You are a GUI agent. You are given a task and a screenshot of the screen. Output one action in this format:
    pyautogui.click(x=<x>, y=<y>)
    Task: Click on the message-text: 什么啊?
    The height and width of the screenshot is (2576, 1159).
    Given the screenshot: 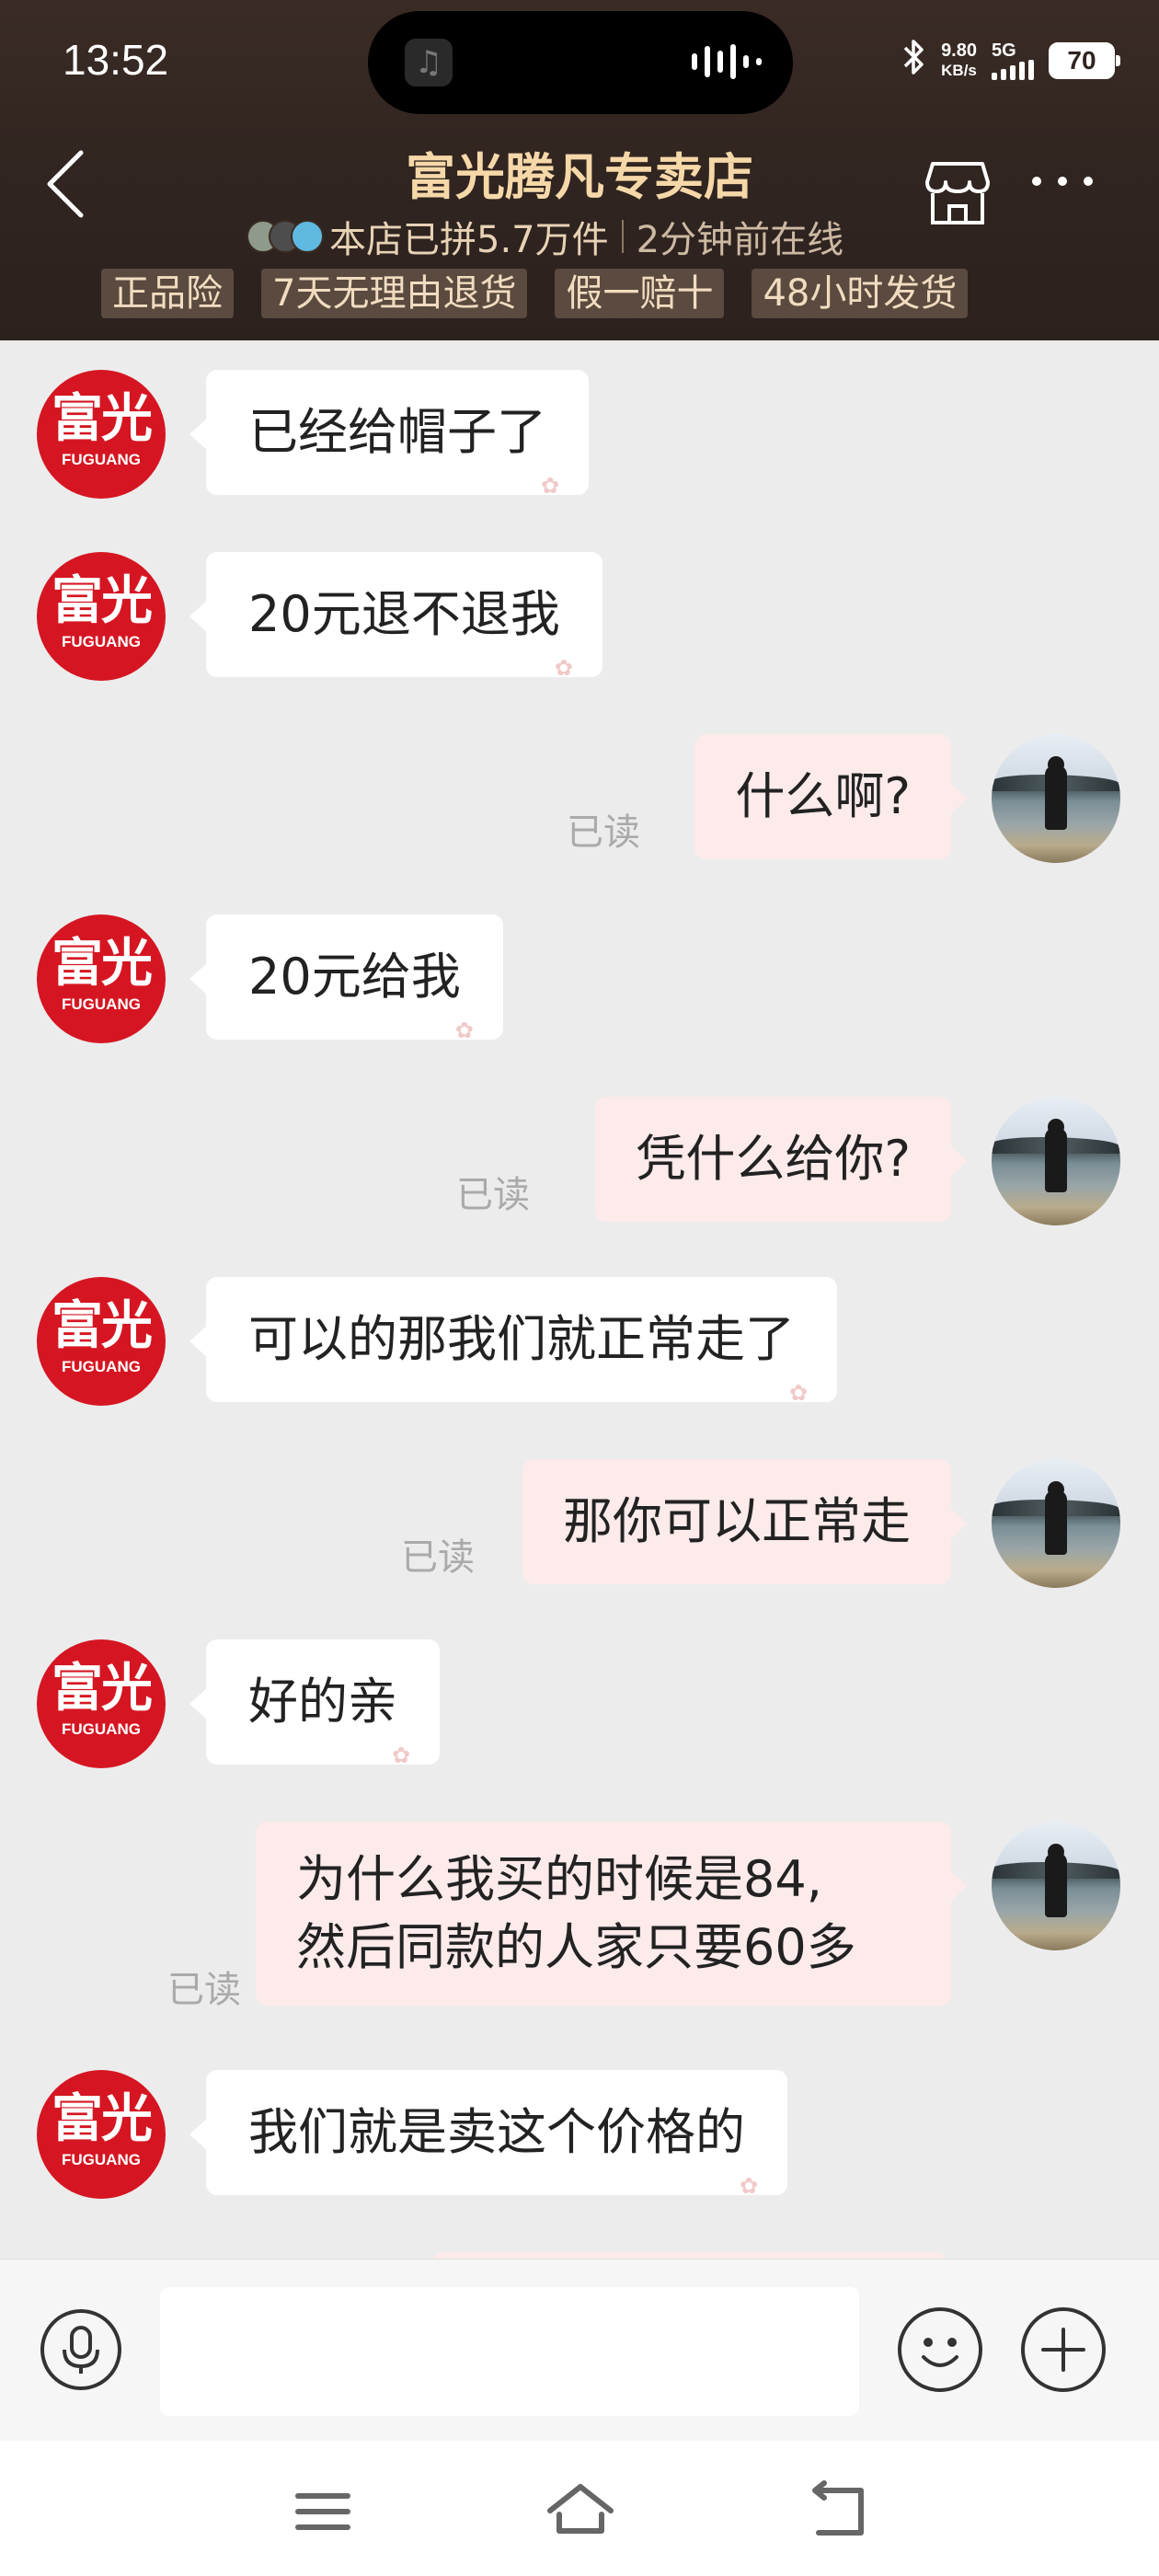 What is the action you would take?
    pyautogui.click(x=823, y=796)
    